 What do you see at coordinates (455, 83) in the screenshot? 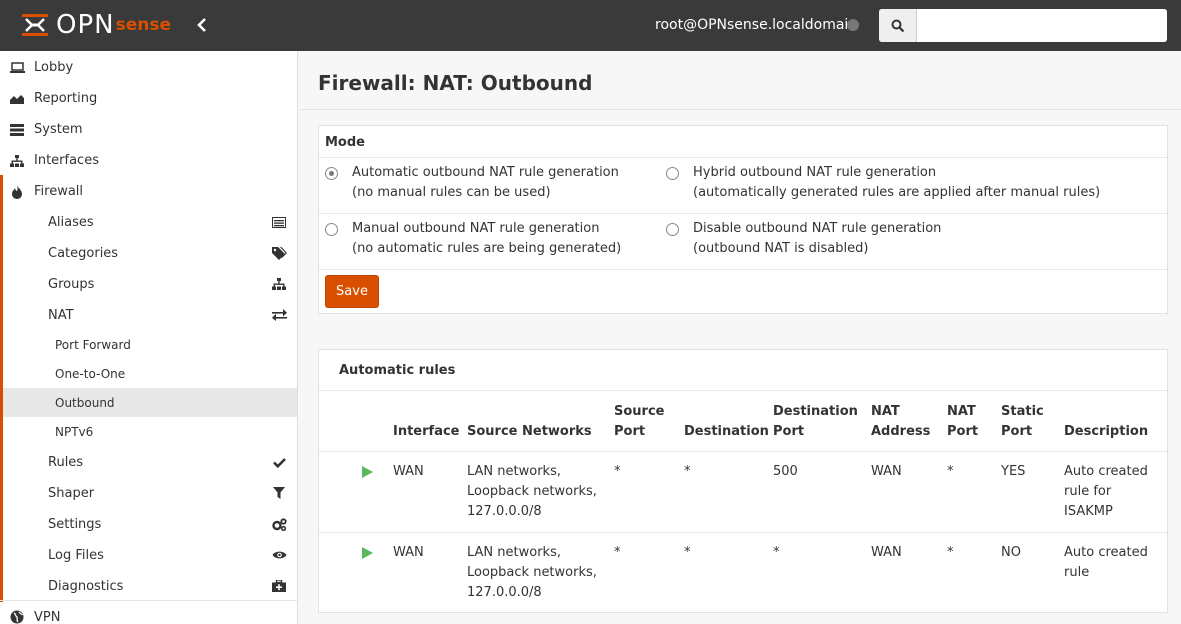
I see `page-title: Firewall: NAT: Outbound` at bounding box center [455, 83].